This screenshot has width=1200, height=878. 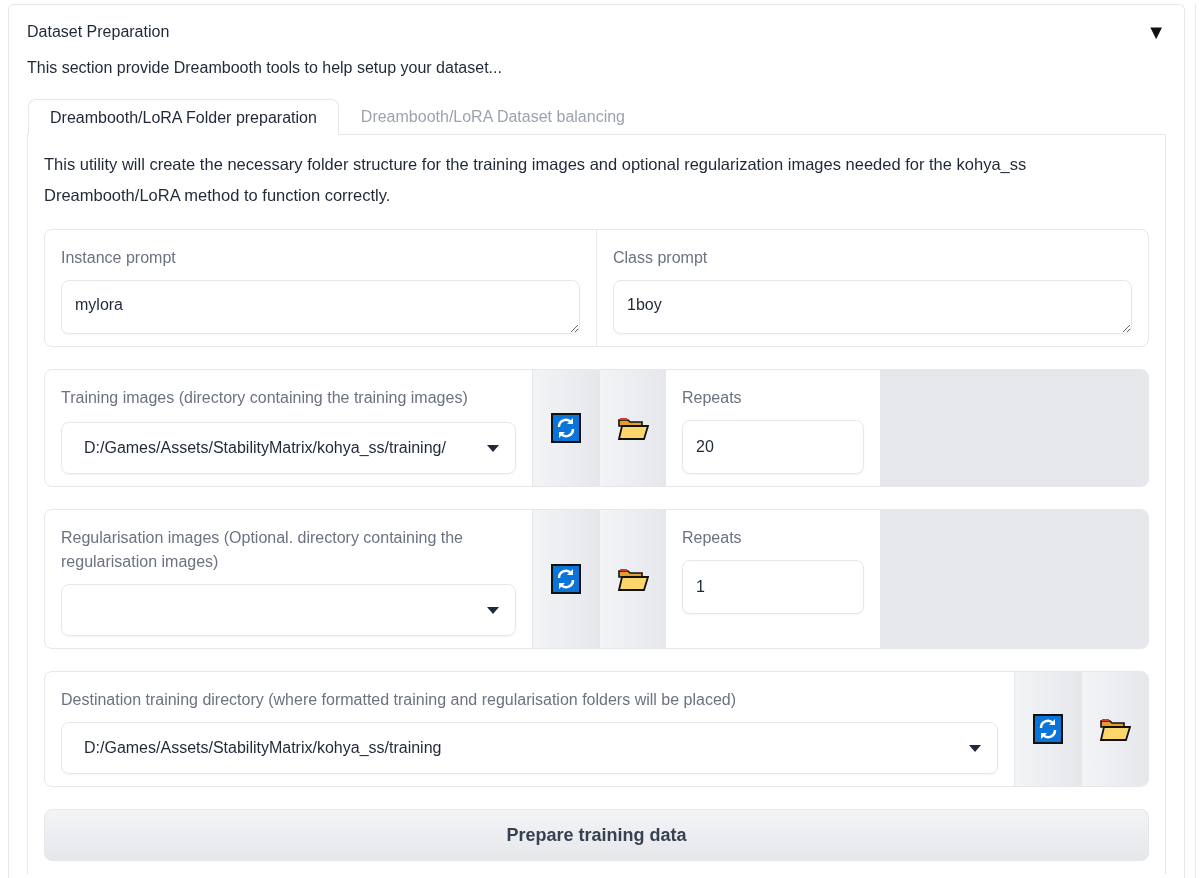 What do you see at coordinates (320, 307) in the screenshot?
I see `text-field: mylora` at bounding box center [320, 307].